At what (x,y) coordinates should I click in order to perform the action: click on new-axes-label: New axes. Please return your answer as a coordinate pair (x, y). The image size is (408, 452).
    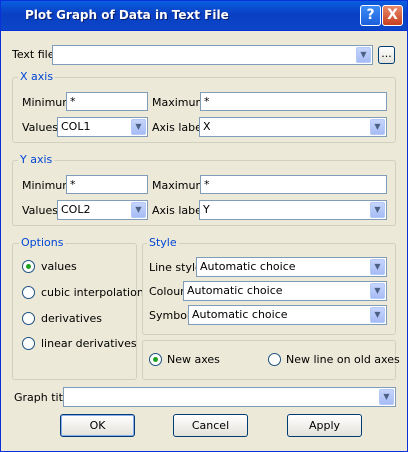
    Looking at the image, I should click on (193, 359).